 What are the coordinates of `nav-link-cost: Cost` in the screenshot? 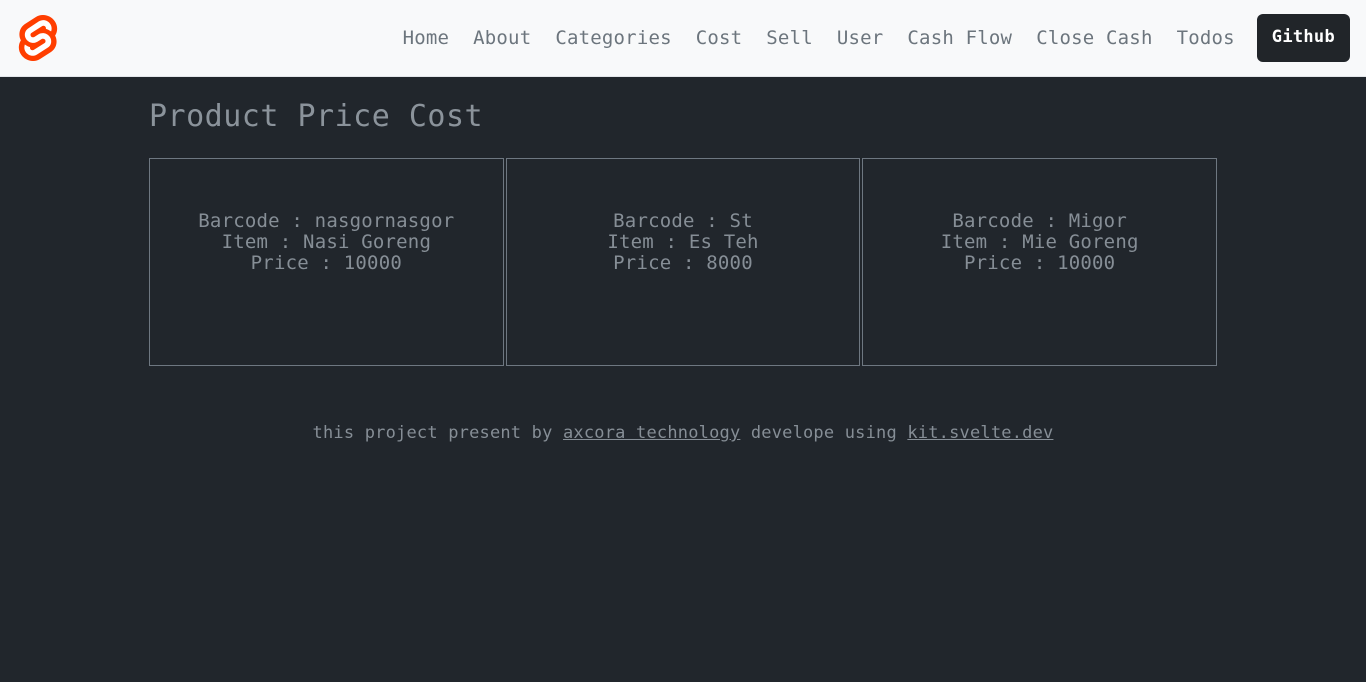 It's located at (719, 38).